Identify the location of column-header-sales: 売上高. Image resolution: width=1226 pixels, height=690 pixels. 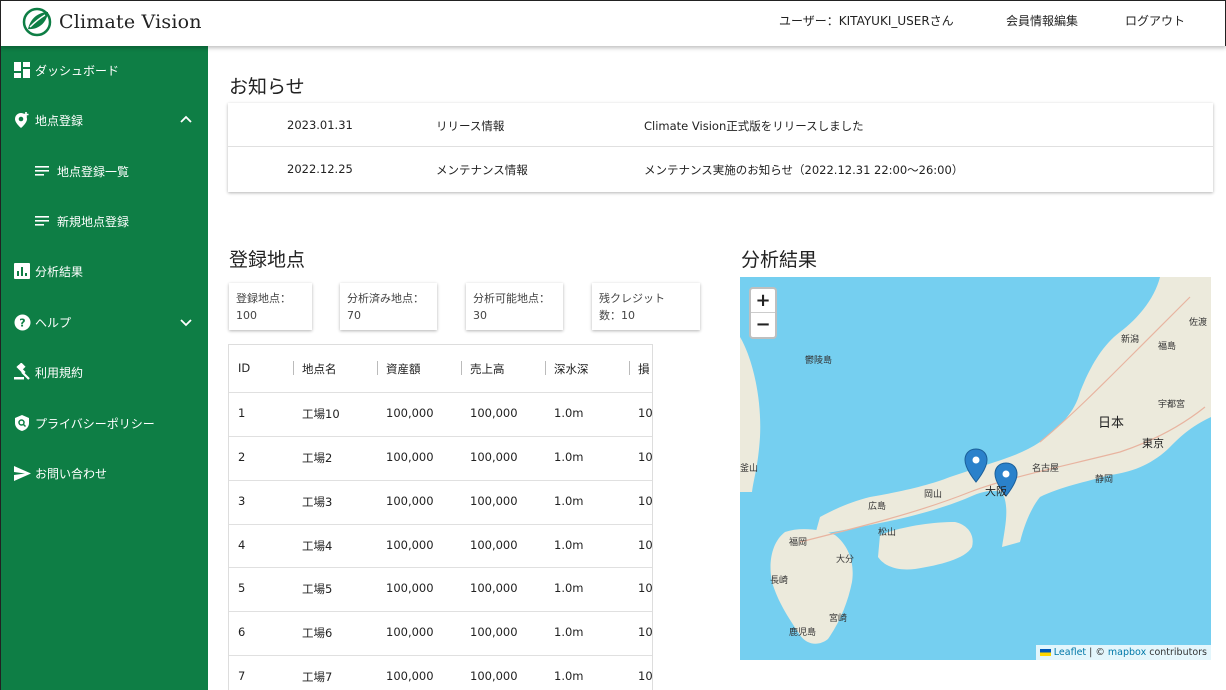
(487, 369).